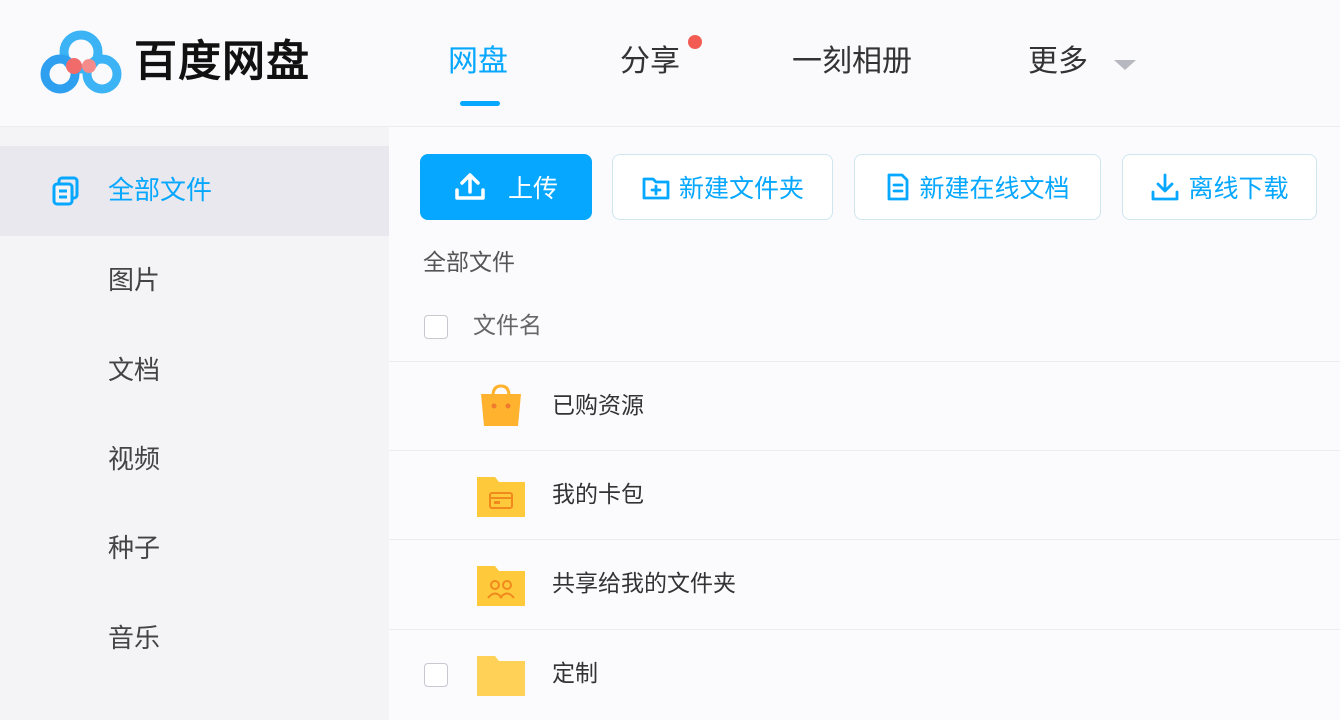 The image size is (1340, 720). I want to click on sidebar-item-videos: 视频, so click(194, 460).